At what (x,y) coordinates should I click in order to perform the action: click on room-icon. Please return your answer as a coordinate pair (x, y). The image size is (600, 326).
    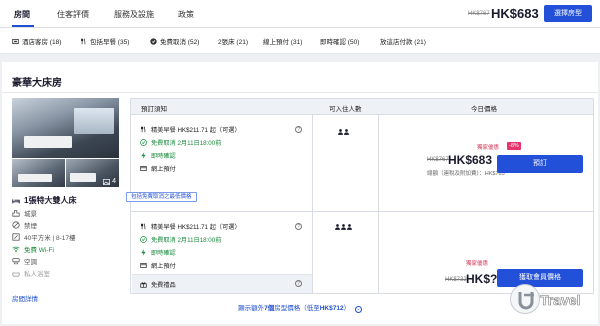
    Looking at the image, I should click on (15, 41).